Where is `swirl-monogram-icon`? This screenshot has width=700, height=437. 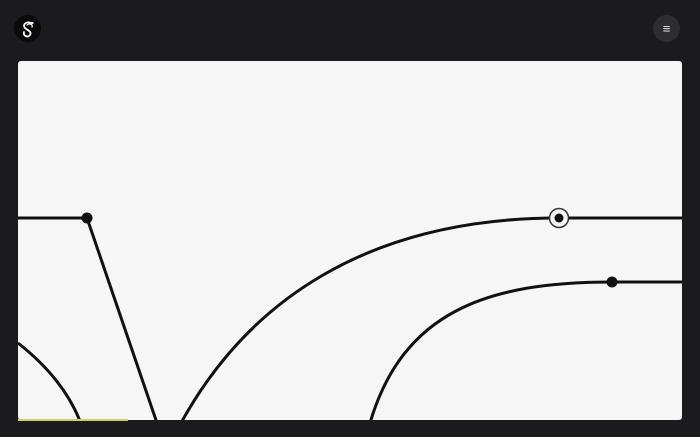 swirl-monogram-icon is located at coordinates (28, 29).